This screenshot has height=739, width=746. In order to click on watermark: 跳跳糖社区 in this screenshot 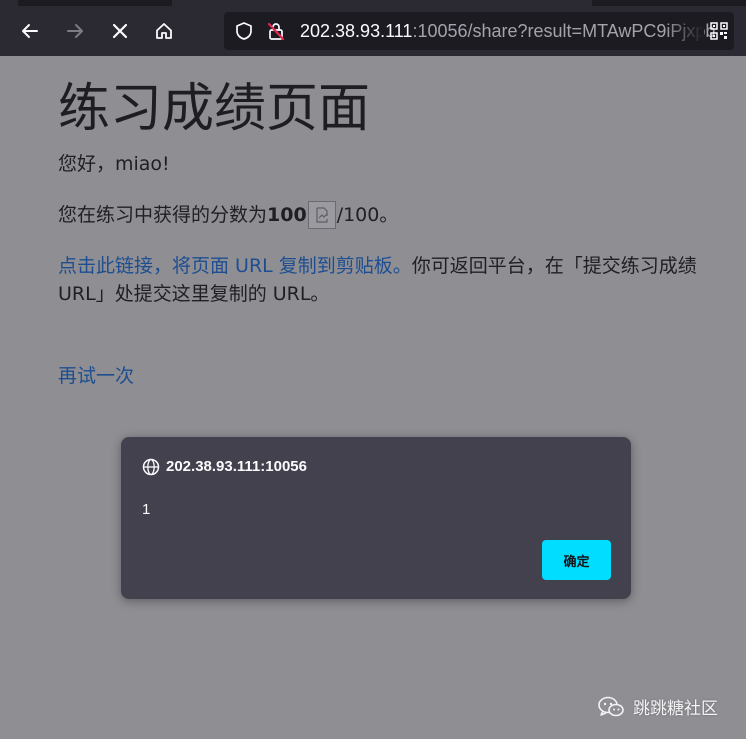, I will do `click(657, 706)`.